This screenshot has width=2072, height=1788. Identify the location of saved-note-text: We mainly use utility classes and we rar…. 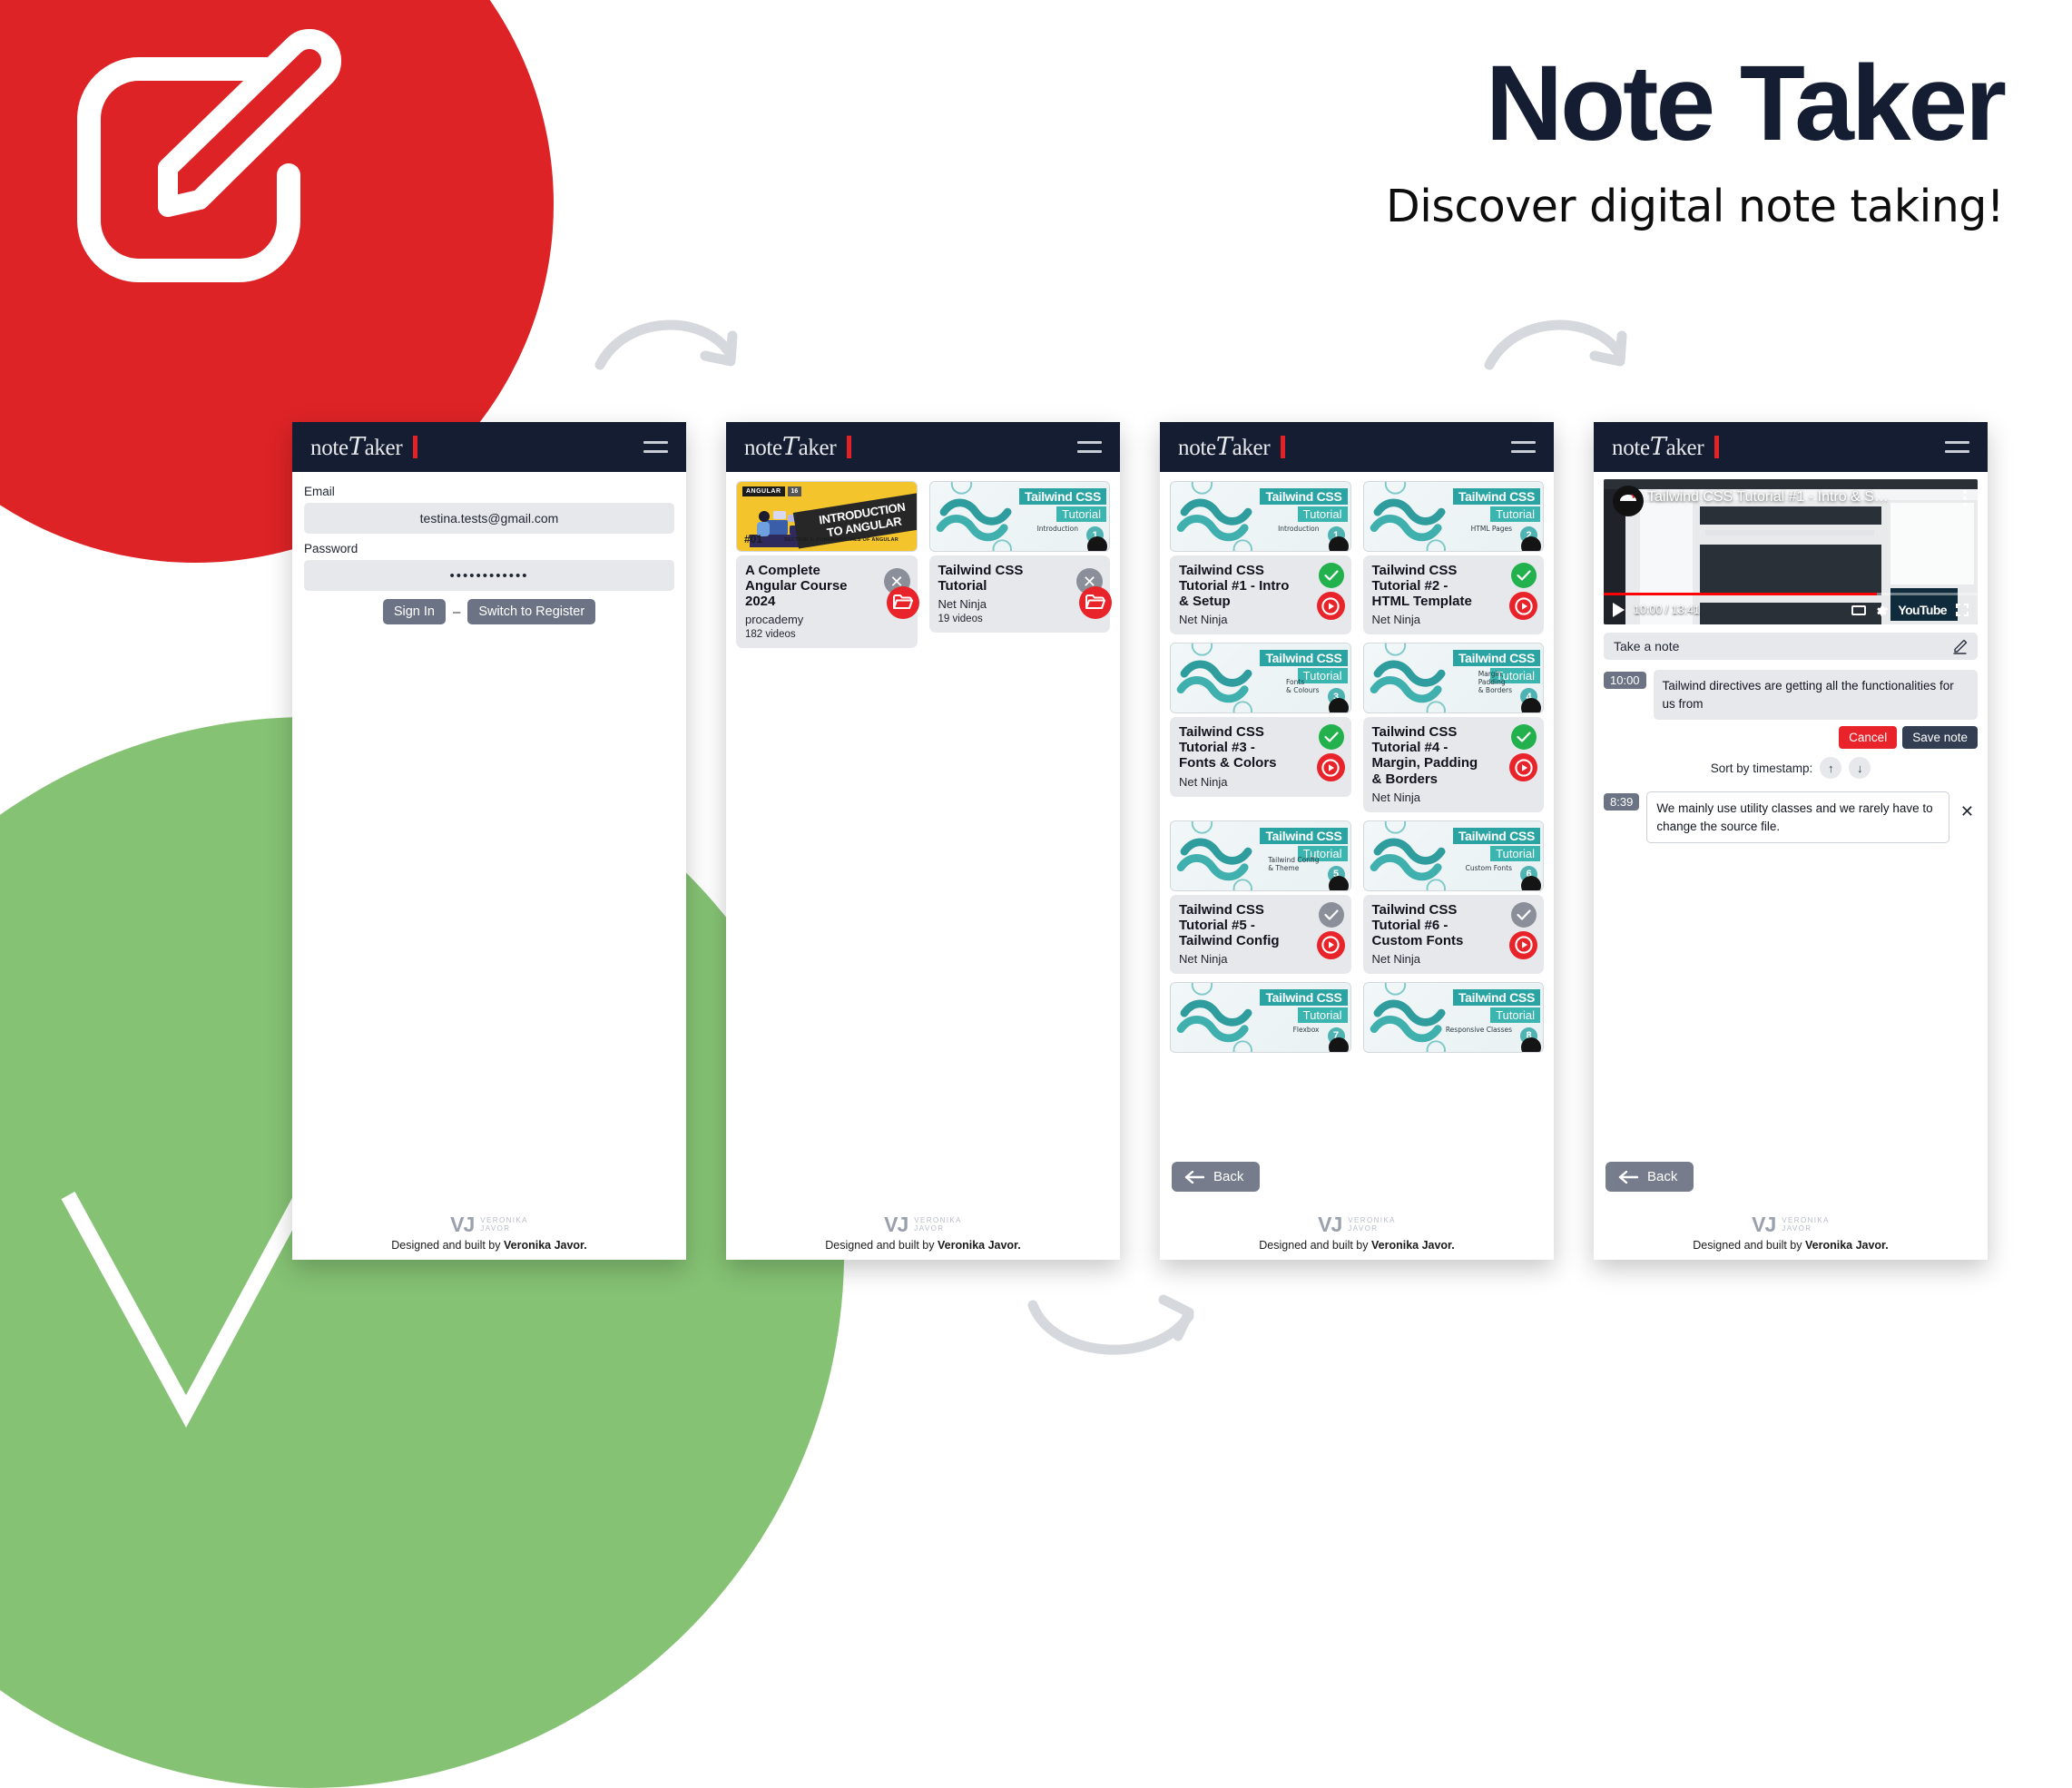
(1797, 817).